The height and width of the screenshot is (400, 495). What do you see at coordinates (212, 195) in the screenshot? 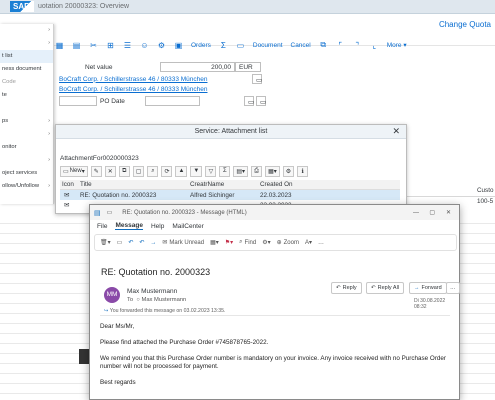
I see `attachment-creator: Alfred Sichinger` at bounding box center [212, 195].